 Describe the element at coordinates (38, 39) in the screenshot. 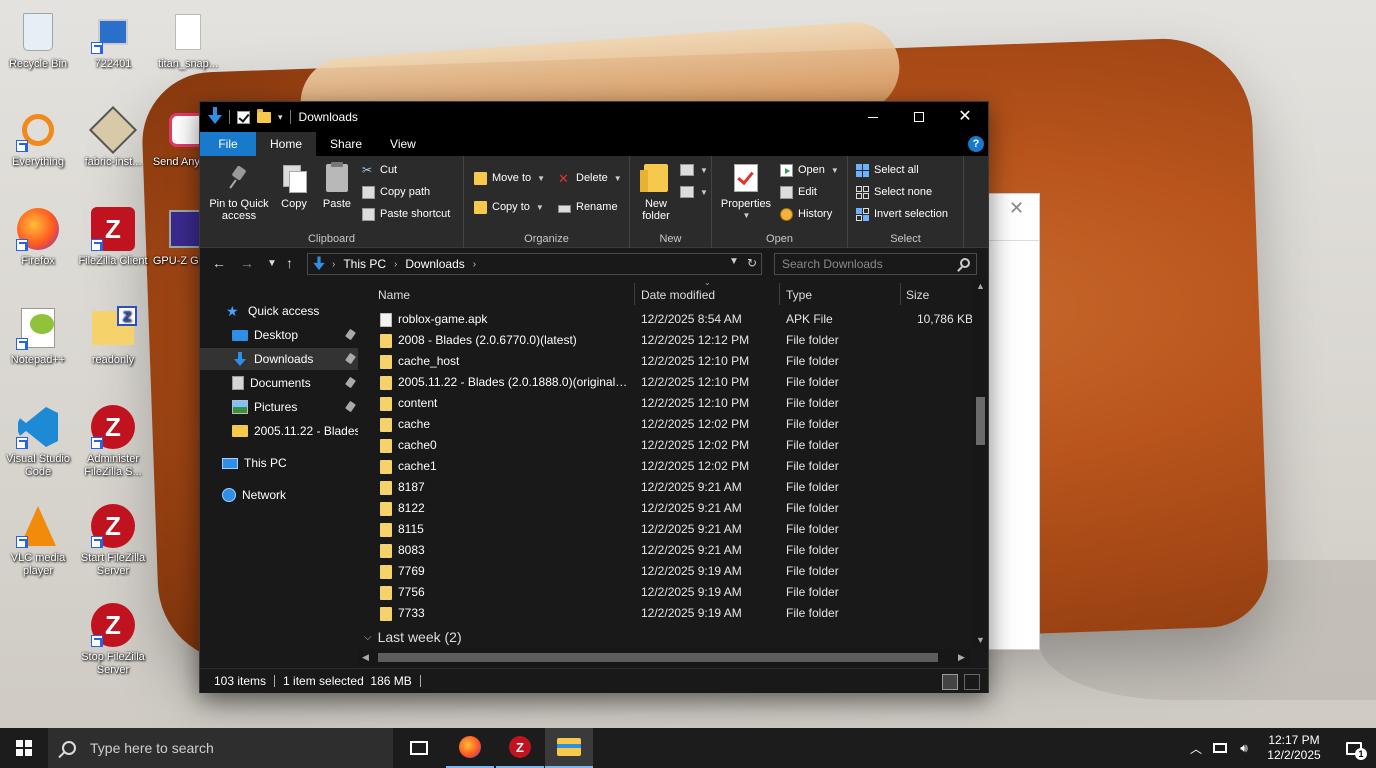

I see `desktop-icon-recycle-bin: Recycle Bin` at that location.